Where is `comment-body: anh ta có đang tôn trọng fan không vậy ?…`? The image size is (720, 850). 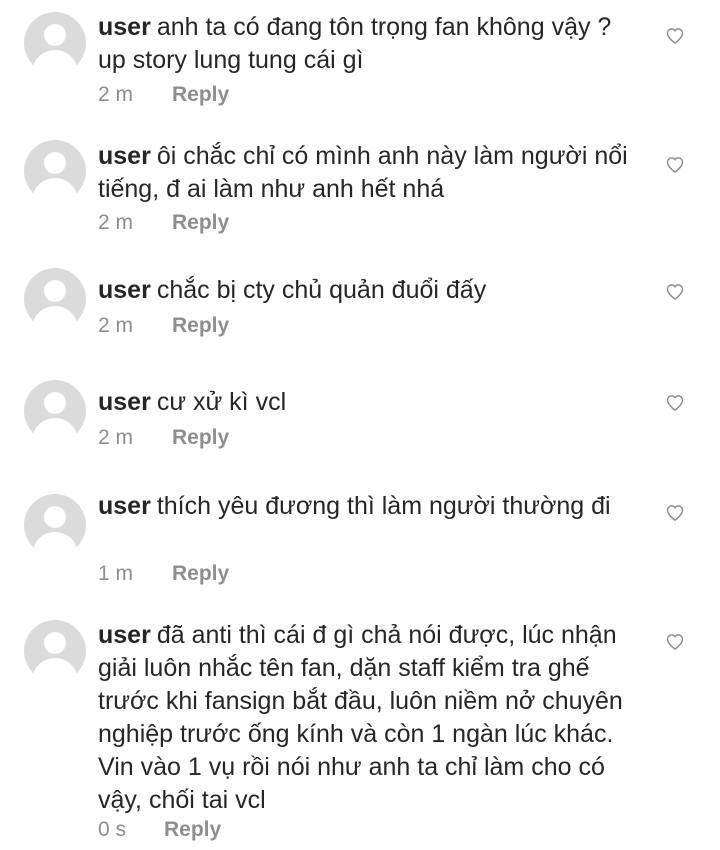 comment-body: anh ta có đang tôn trọng fan không vậy ?… is located at coordinates (355, 43).